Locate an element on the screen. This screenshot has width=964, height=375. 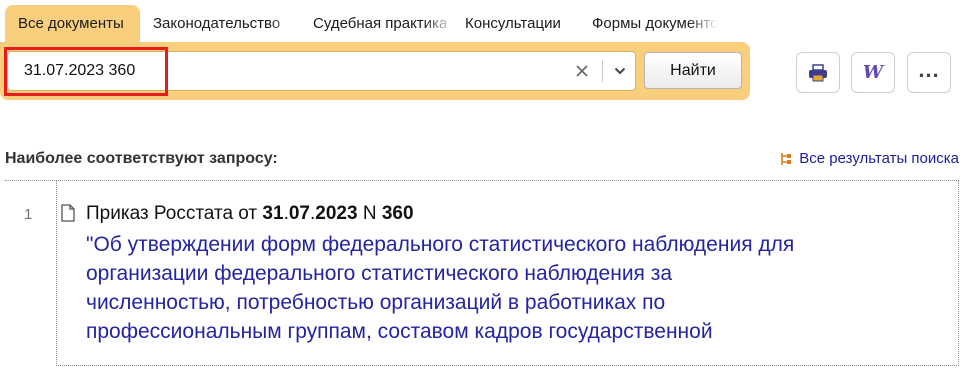
close-icon is located at coordinates (582, 71).